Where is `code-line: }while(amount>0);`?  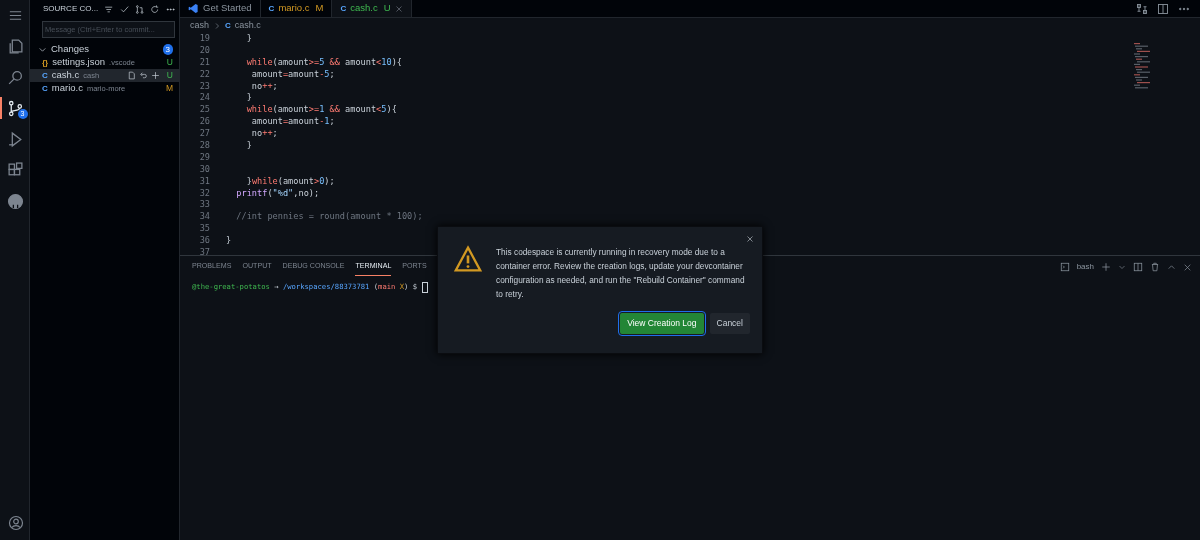
code-line: }while(amount>0); is located at coordinates (290, 181).